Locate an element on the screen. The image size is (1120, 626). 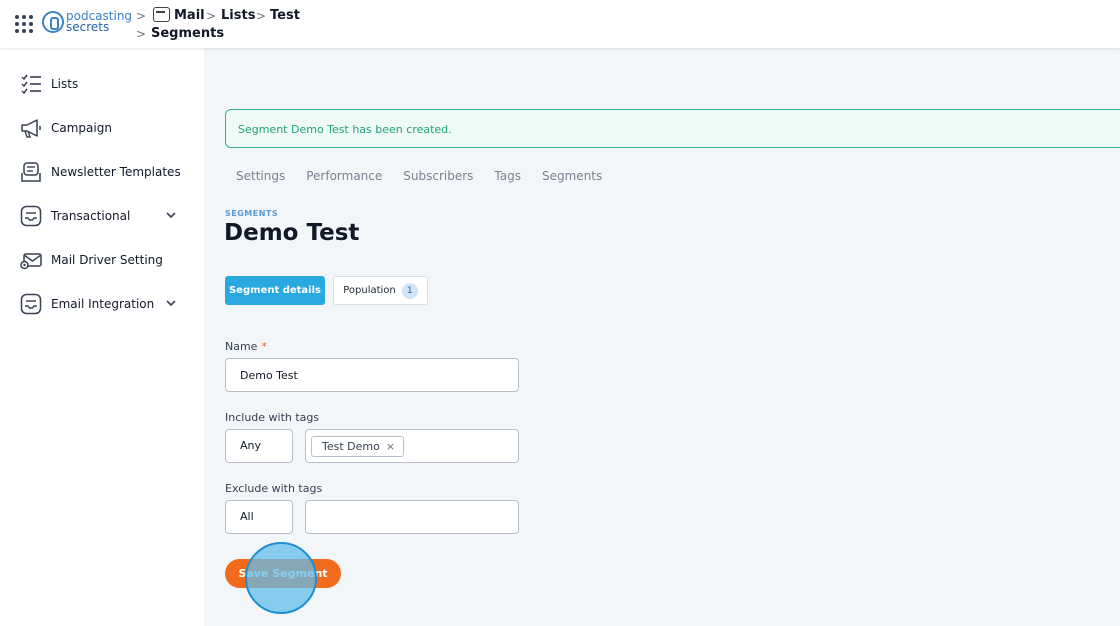
include-tags-label: Include with tags is located at coordinates (272, 417).